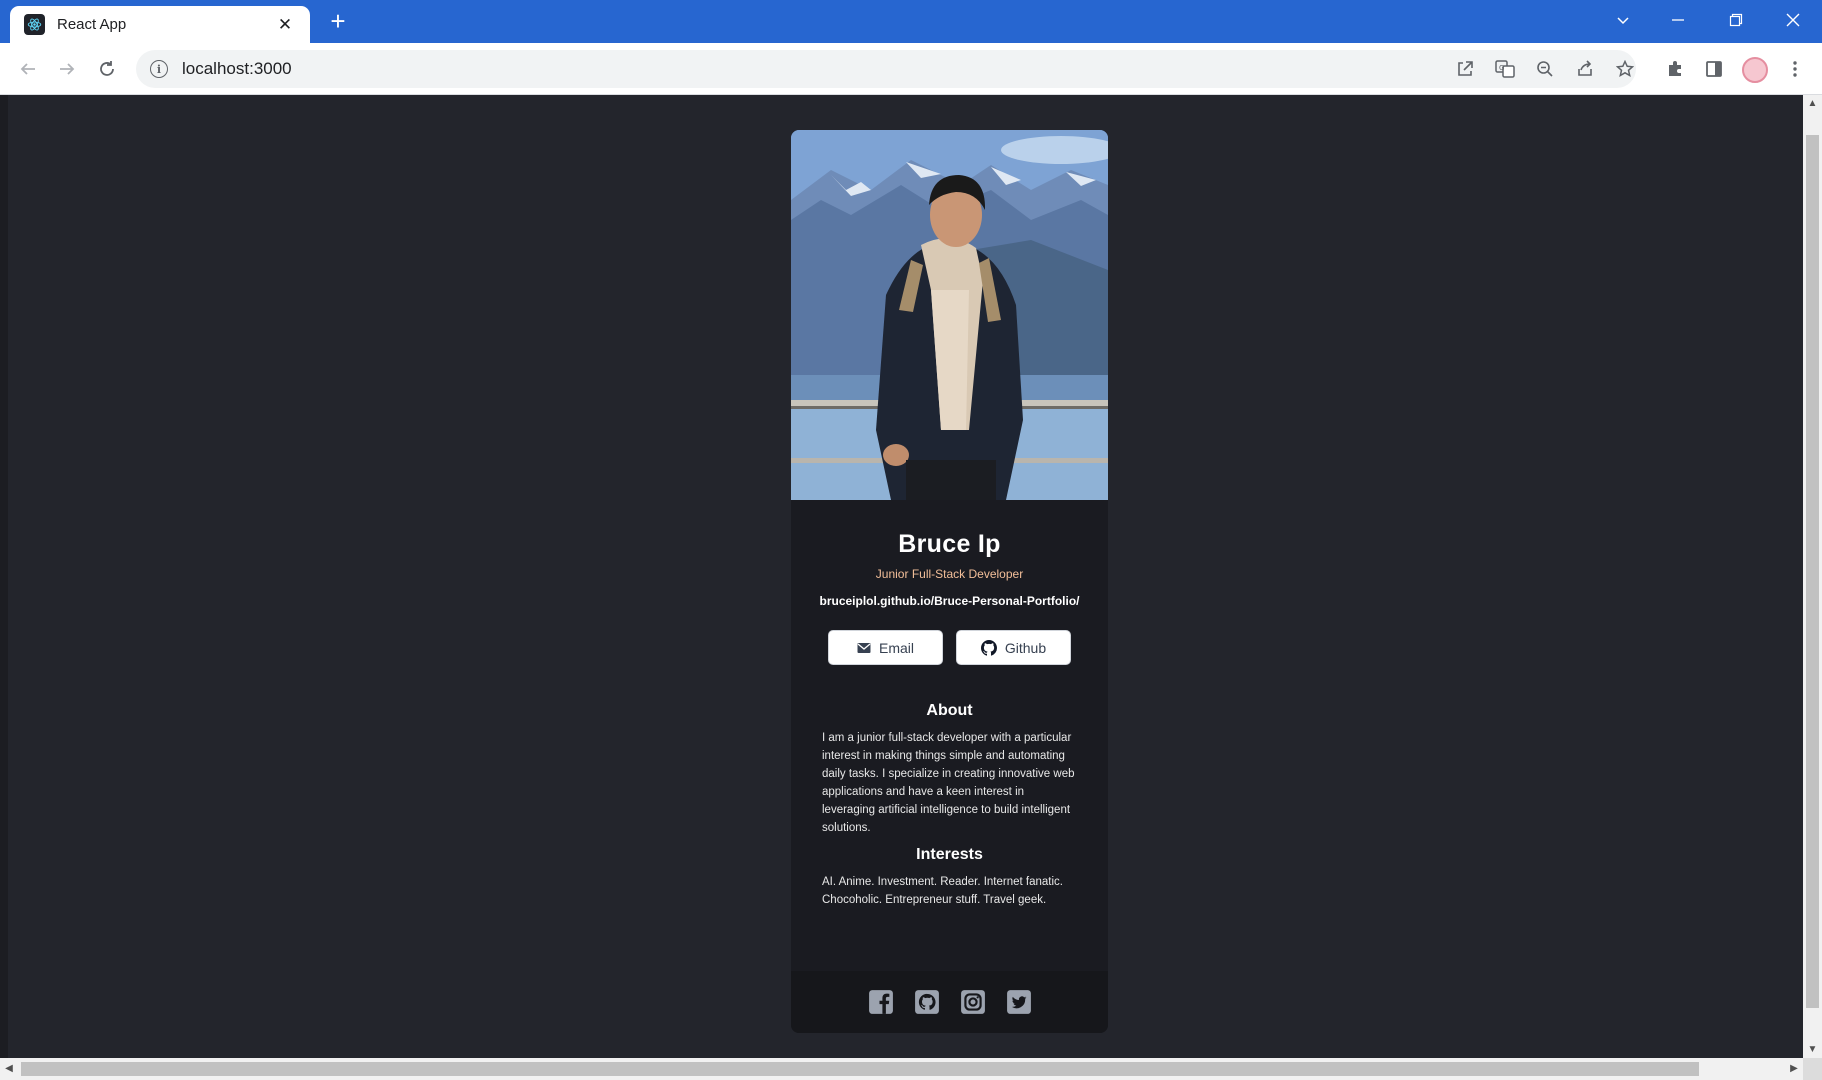  What do you see at coordinates (949, 854) in the screenshot?
I see `interests-heading: Interests` at bounding box center [949, 854].